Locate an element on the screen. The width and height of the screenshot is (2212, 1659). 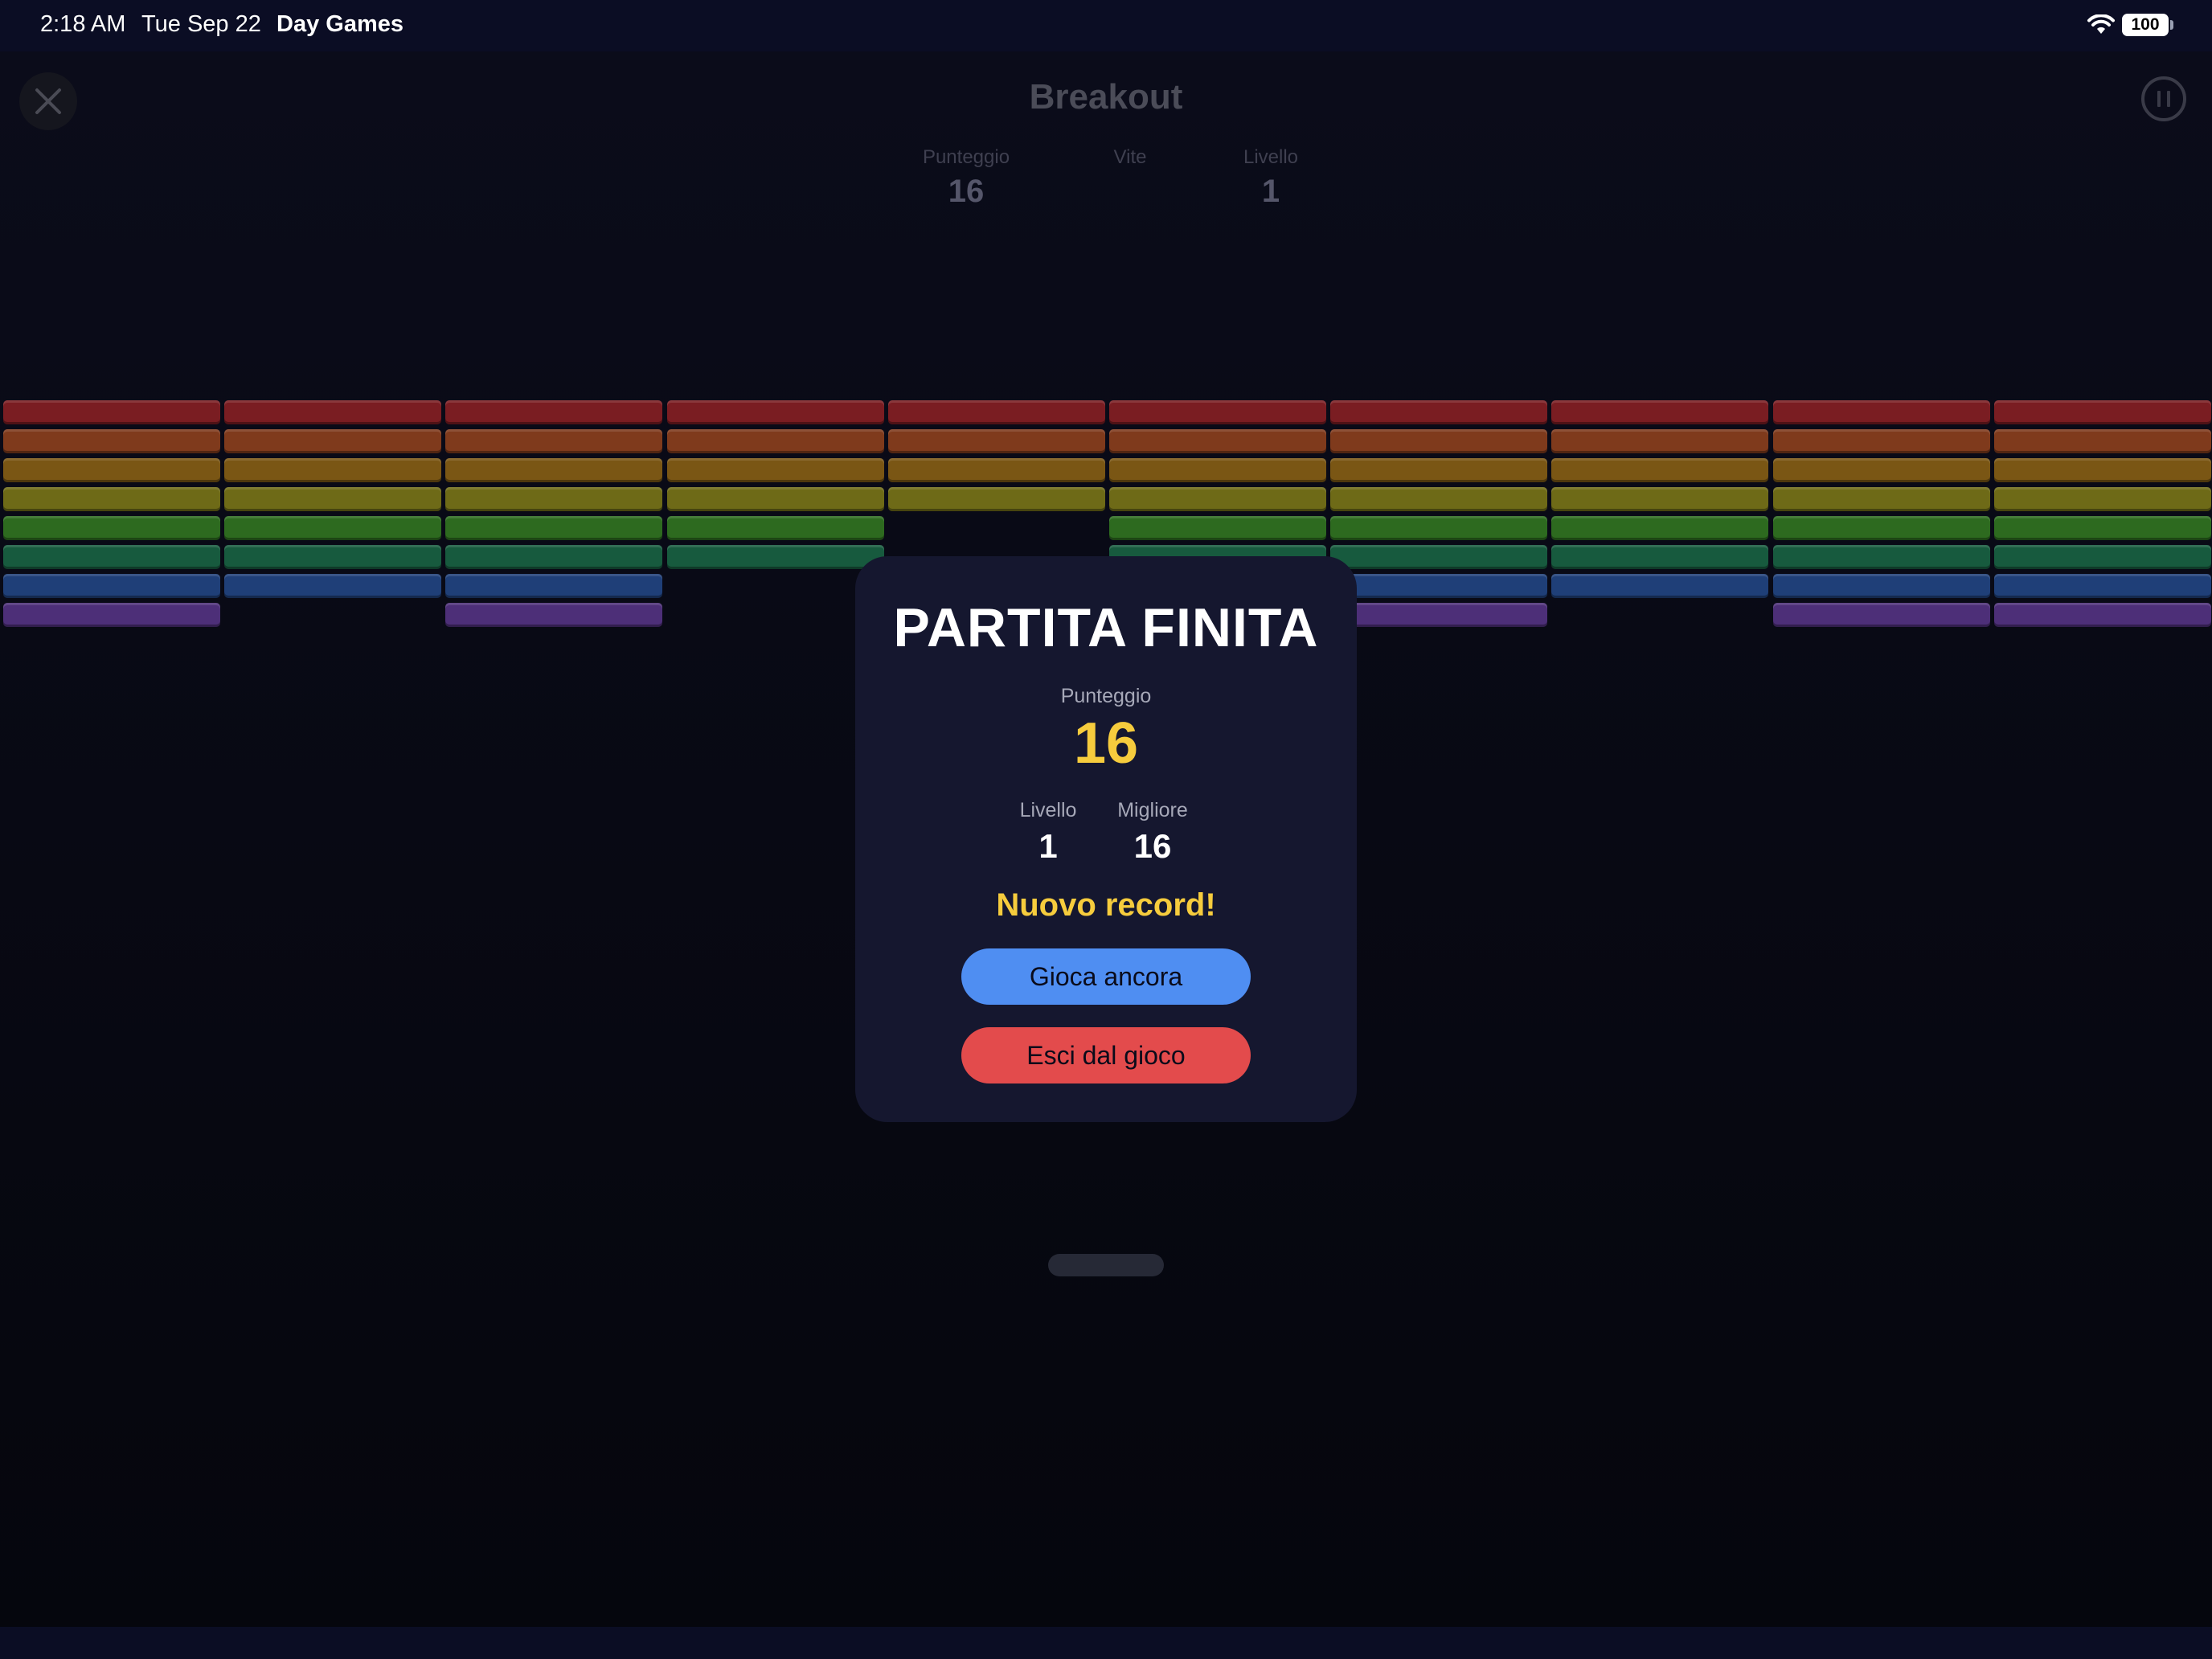
home-indicator-bar is located at coordinates (1106, 1643).